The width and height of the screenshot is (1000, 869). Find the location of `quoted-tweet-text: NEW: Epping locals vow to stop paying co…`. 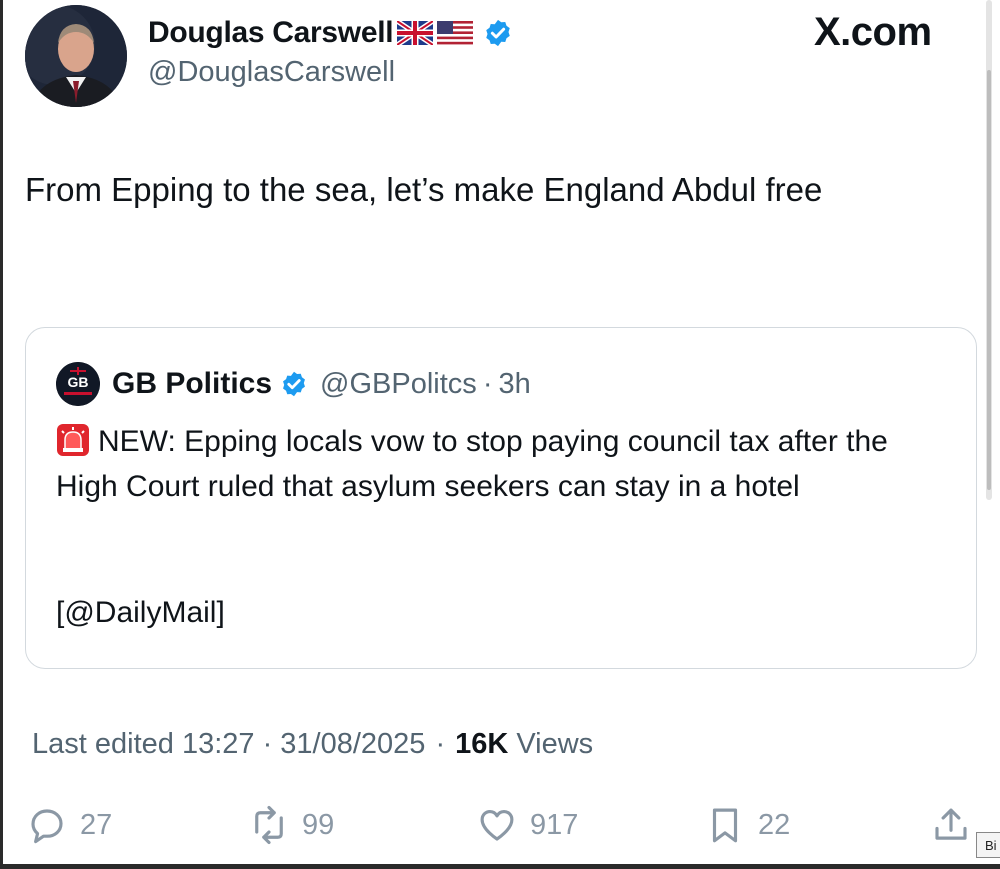

quoted-tweet-text: NEW: Epping locals vow to stop paying co… is located at coordinates (472, 464).